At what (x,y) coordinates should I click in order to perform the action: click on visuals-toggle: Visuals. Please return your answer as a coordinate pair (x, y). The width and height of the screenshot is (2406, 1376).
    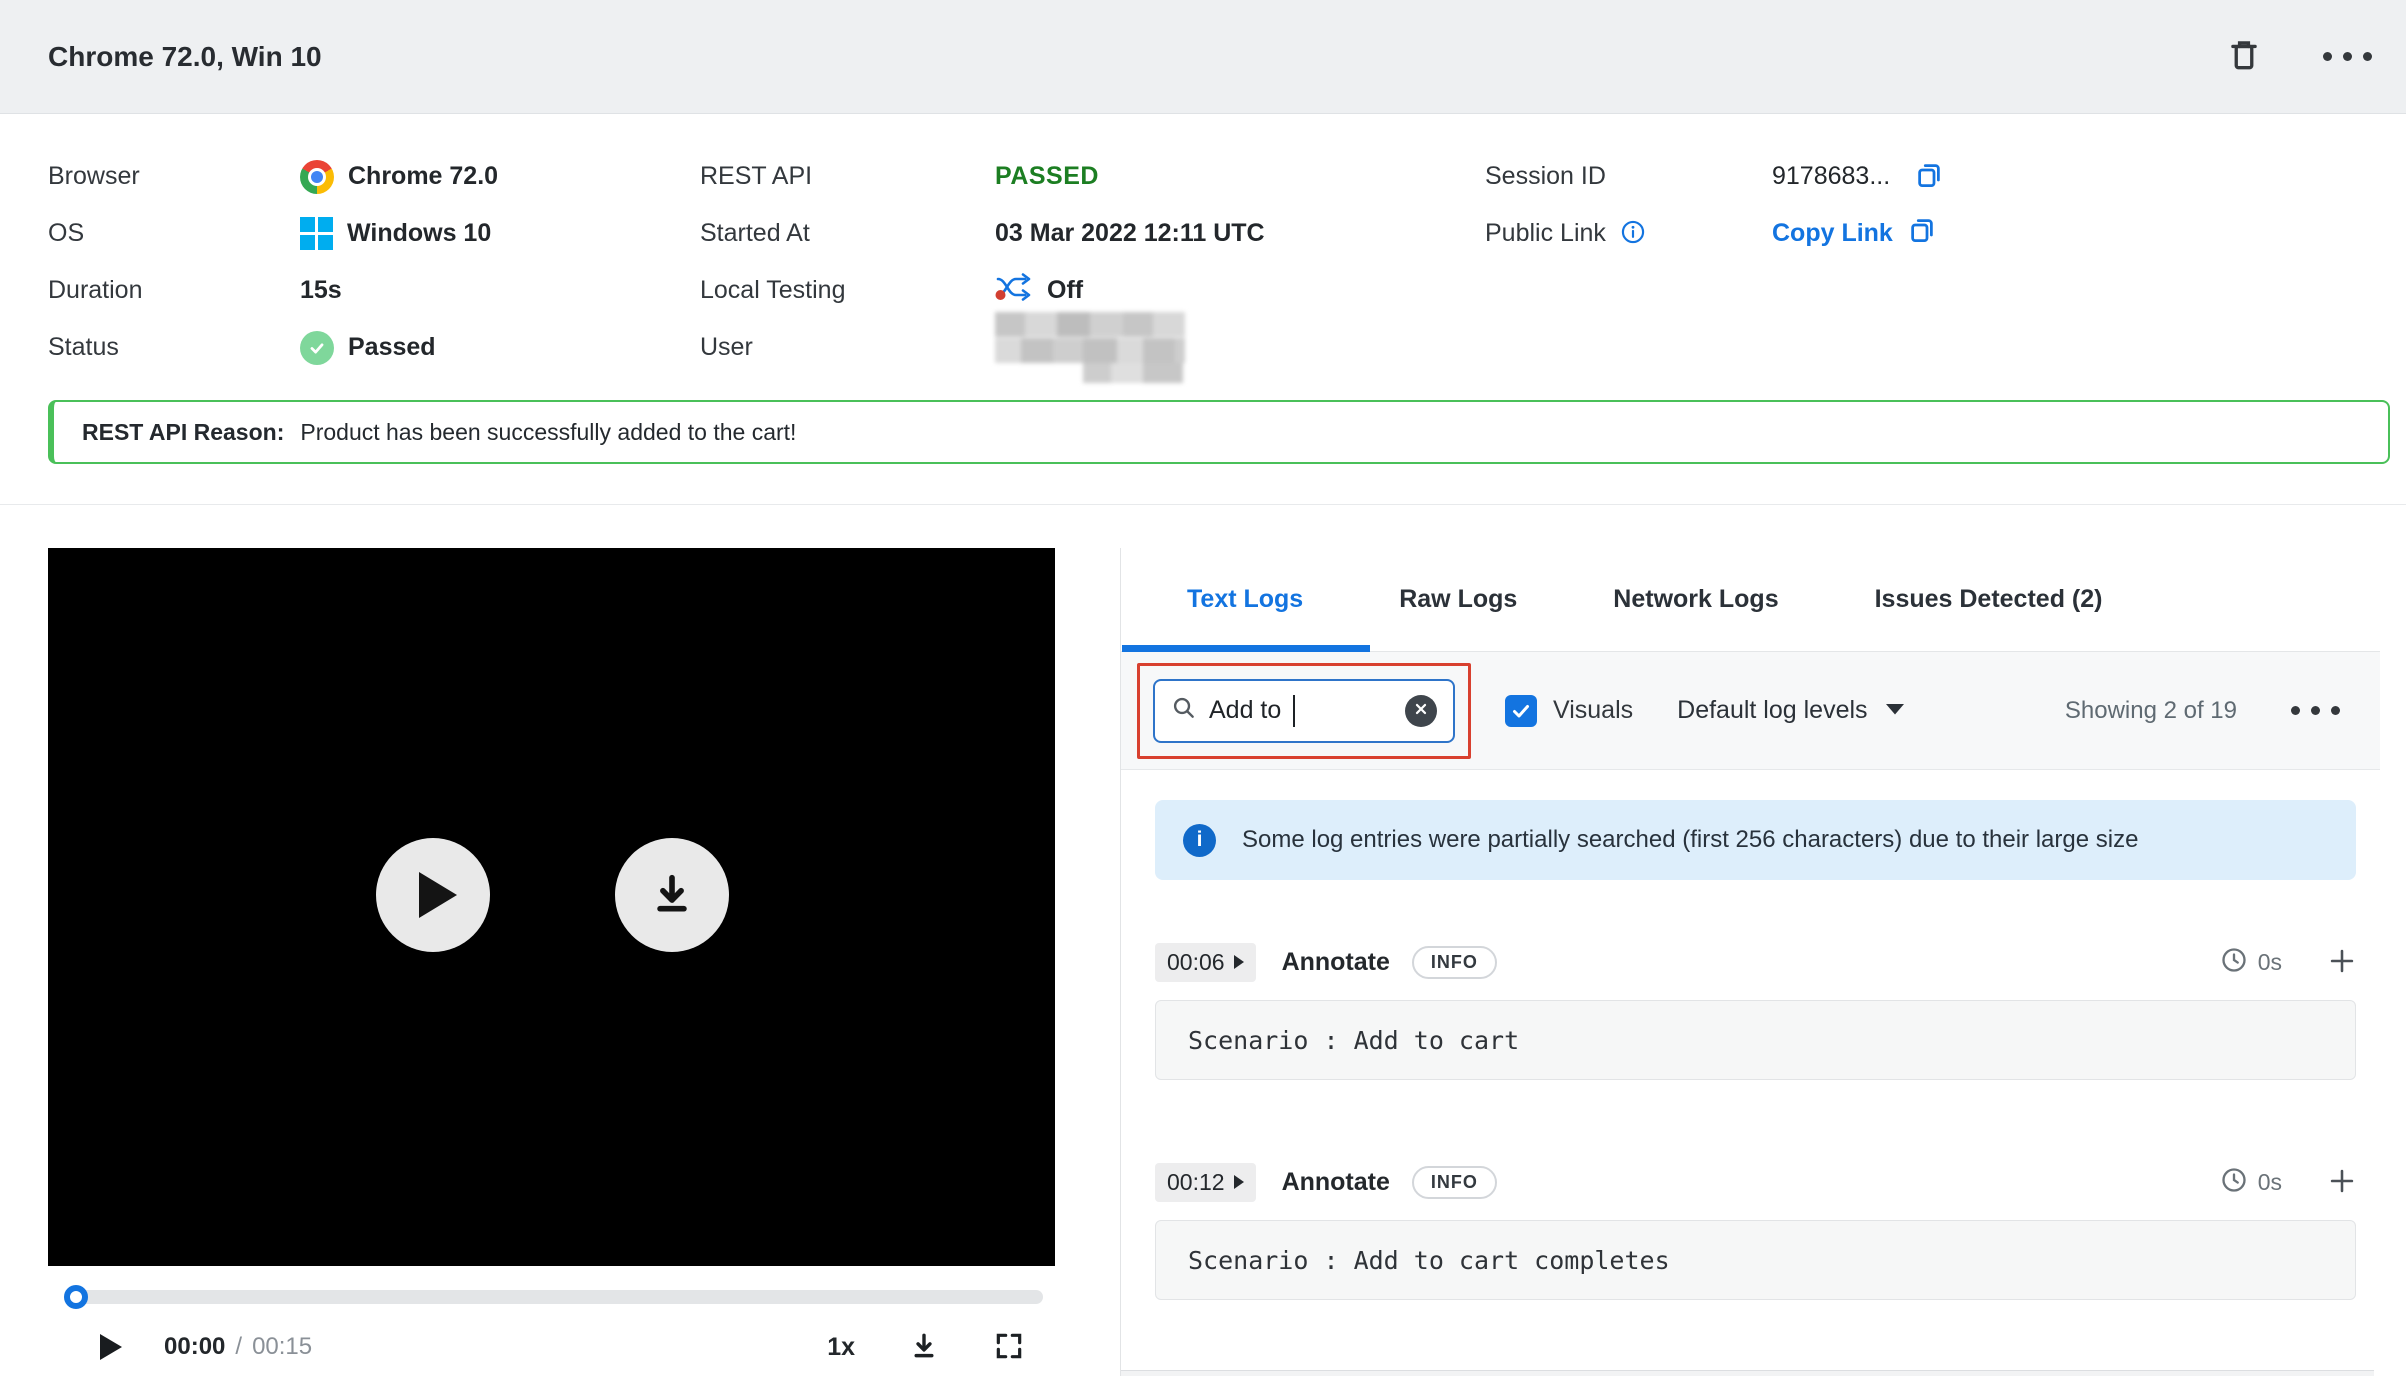
    Looking at the image, I should click on (1569, 710).